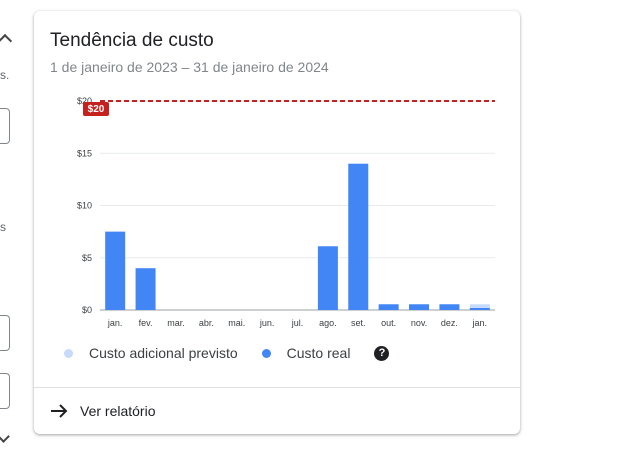  What do you see at coordinates (84, 153) in the screenshot?
I see `y-tick-label: $15` at bounding box center [84, 153].